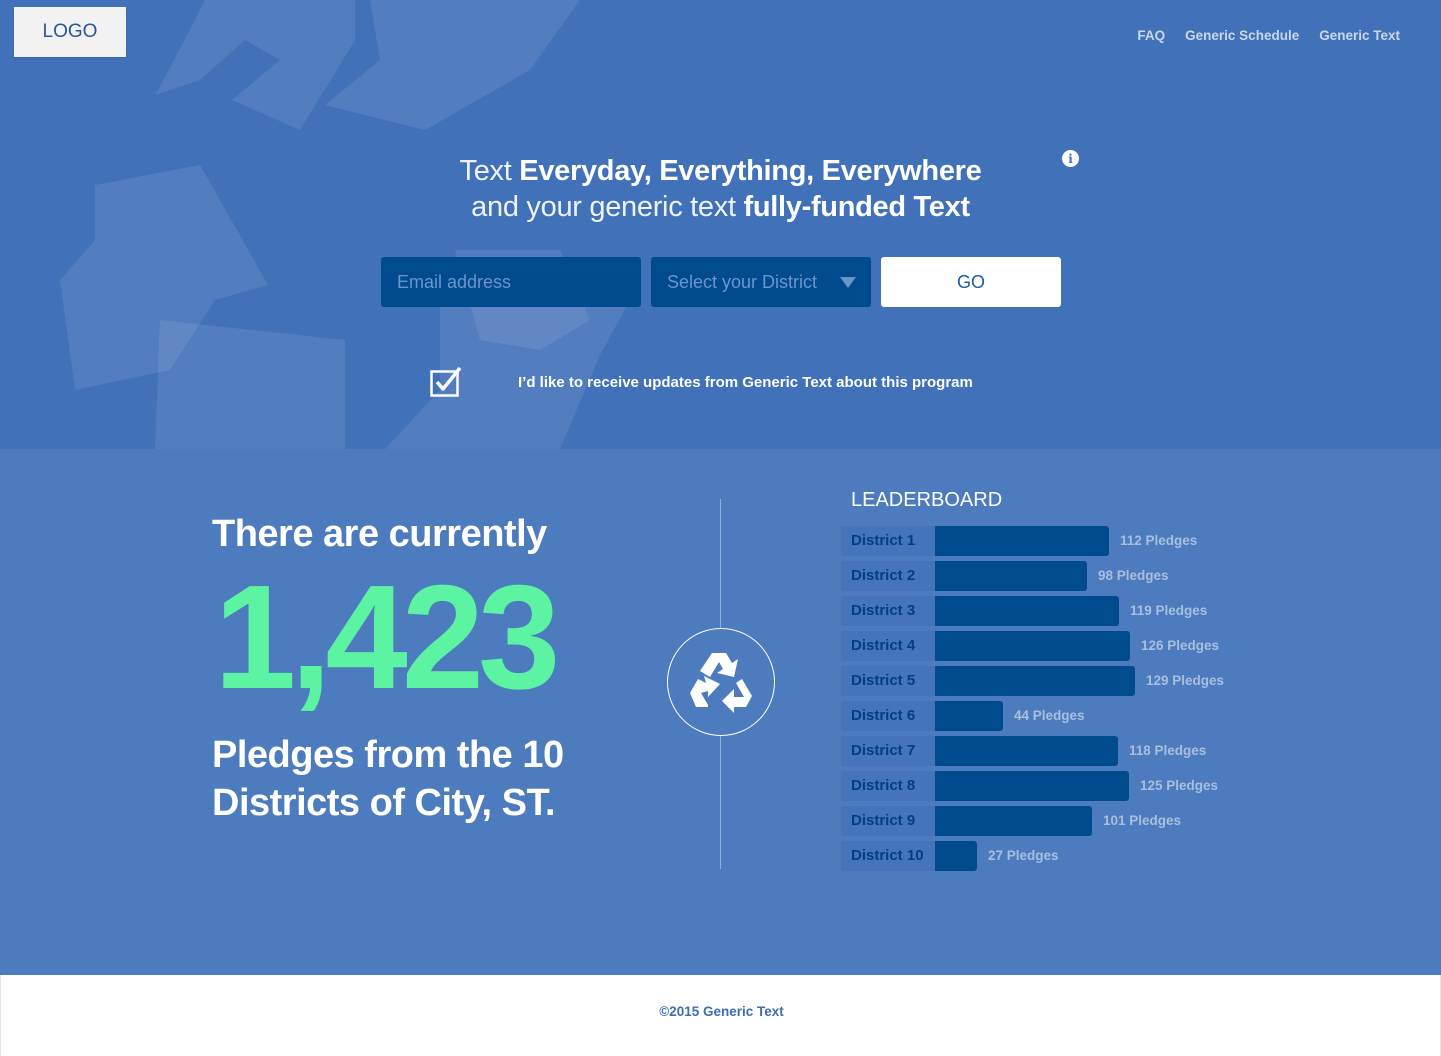 Image resolution: width=1441 pixels, height=1056 pixels. Describe the element at coordinates (1070, 158) in the screenshot. I see `info-icon: i` at that location.